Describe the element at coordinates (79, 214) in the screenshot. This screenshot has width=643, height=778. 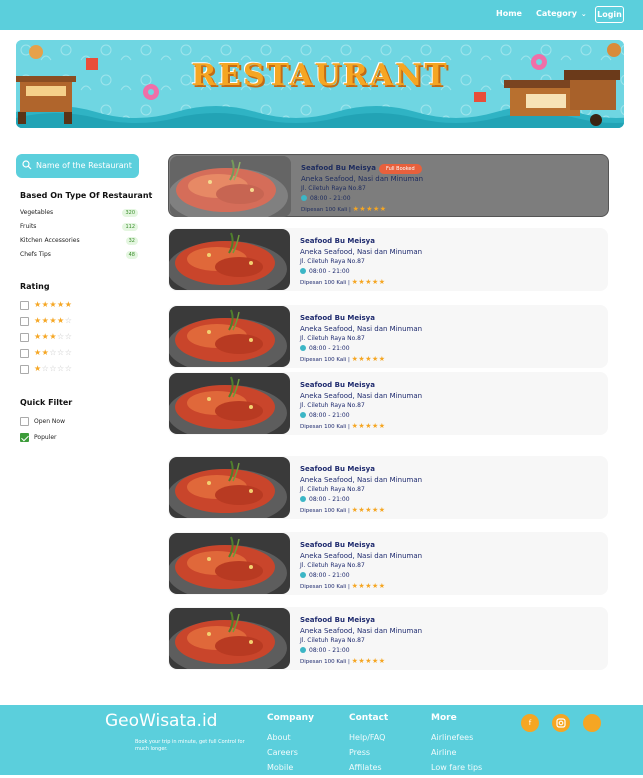
I see `type-filter-item: Vegetables 320` at that location.